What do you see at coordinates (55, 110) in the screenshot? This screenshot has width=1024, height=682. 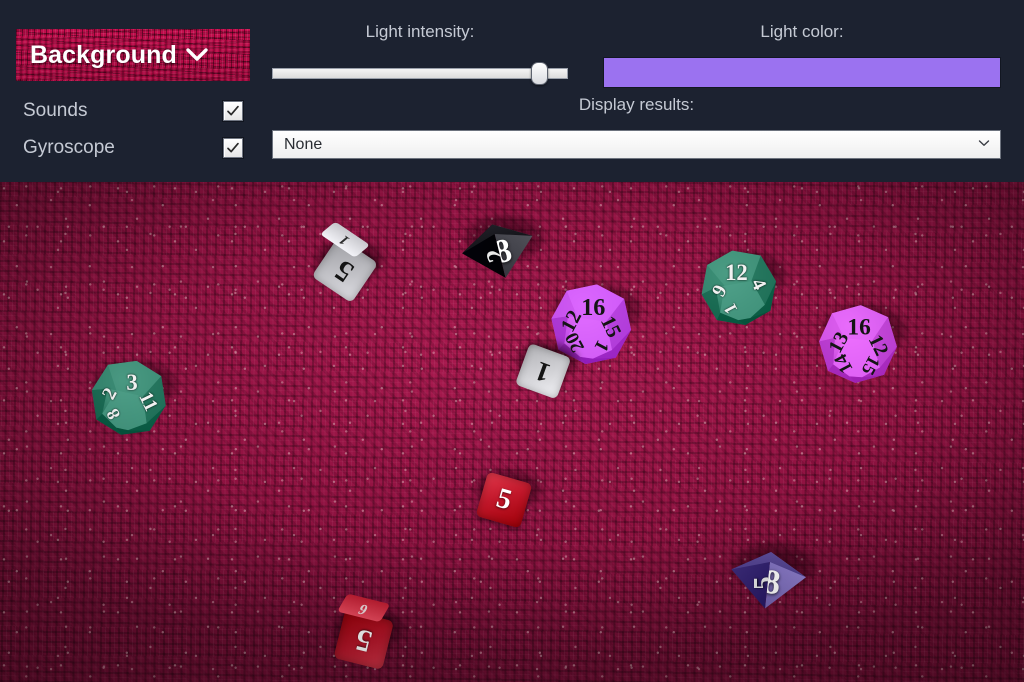 I see `sounds-label: Sounds` at bounding box center [55, 110].